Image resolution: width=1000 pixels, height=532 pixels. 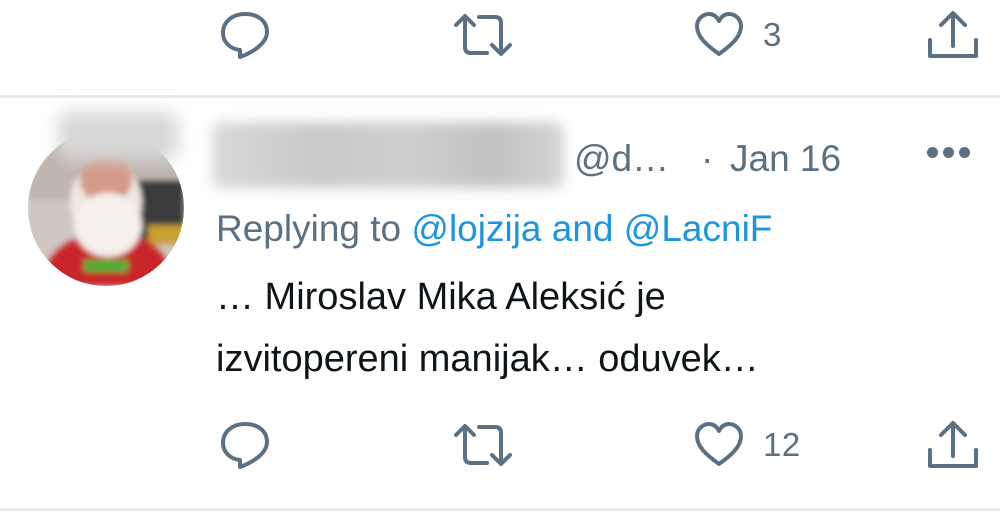 I want to click on like-count: 12, so click(x=782, y=444).